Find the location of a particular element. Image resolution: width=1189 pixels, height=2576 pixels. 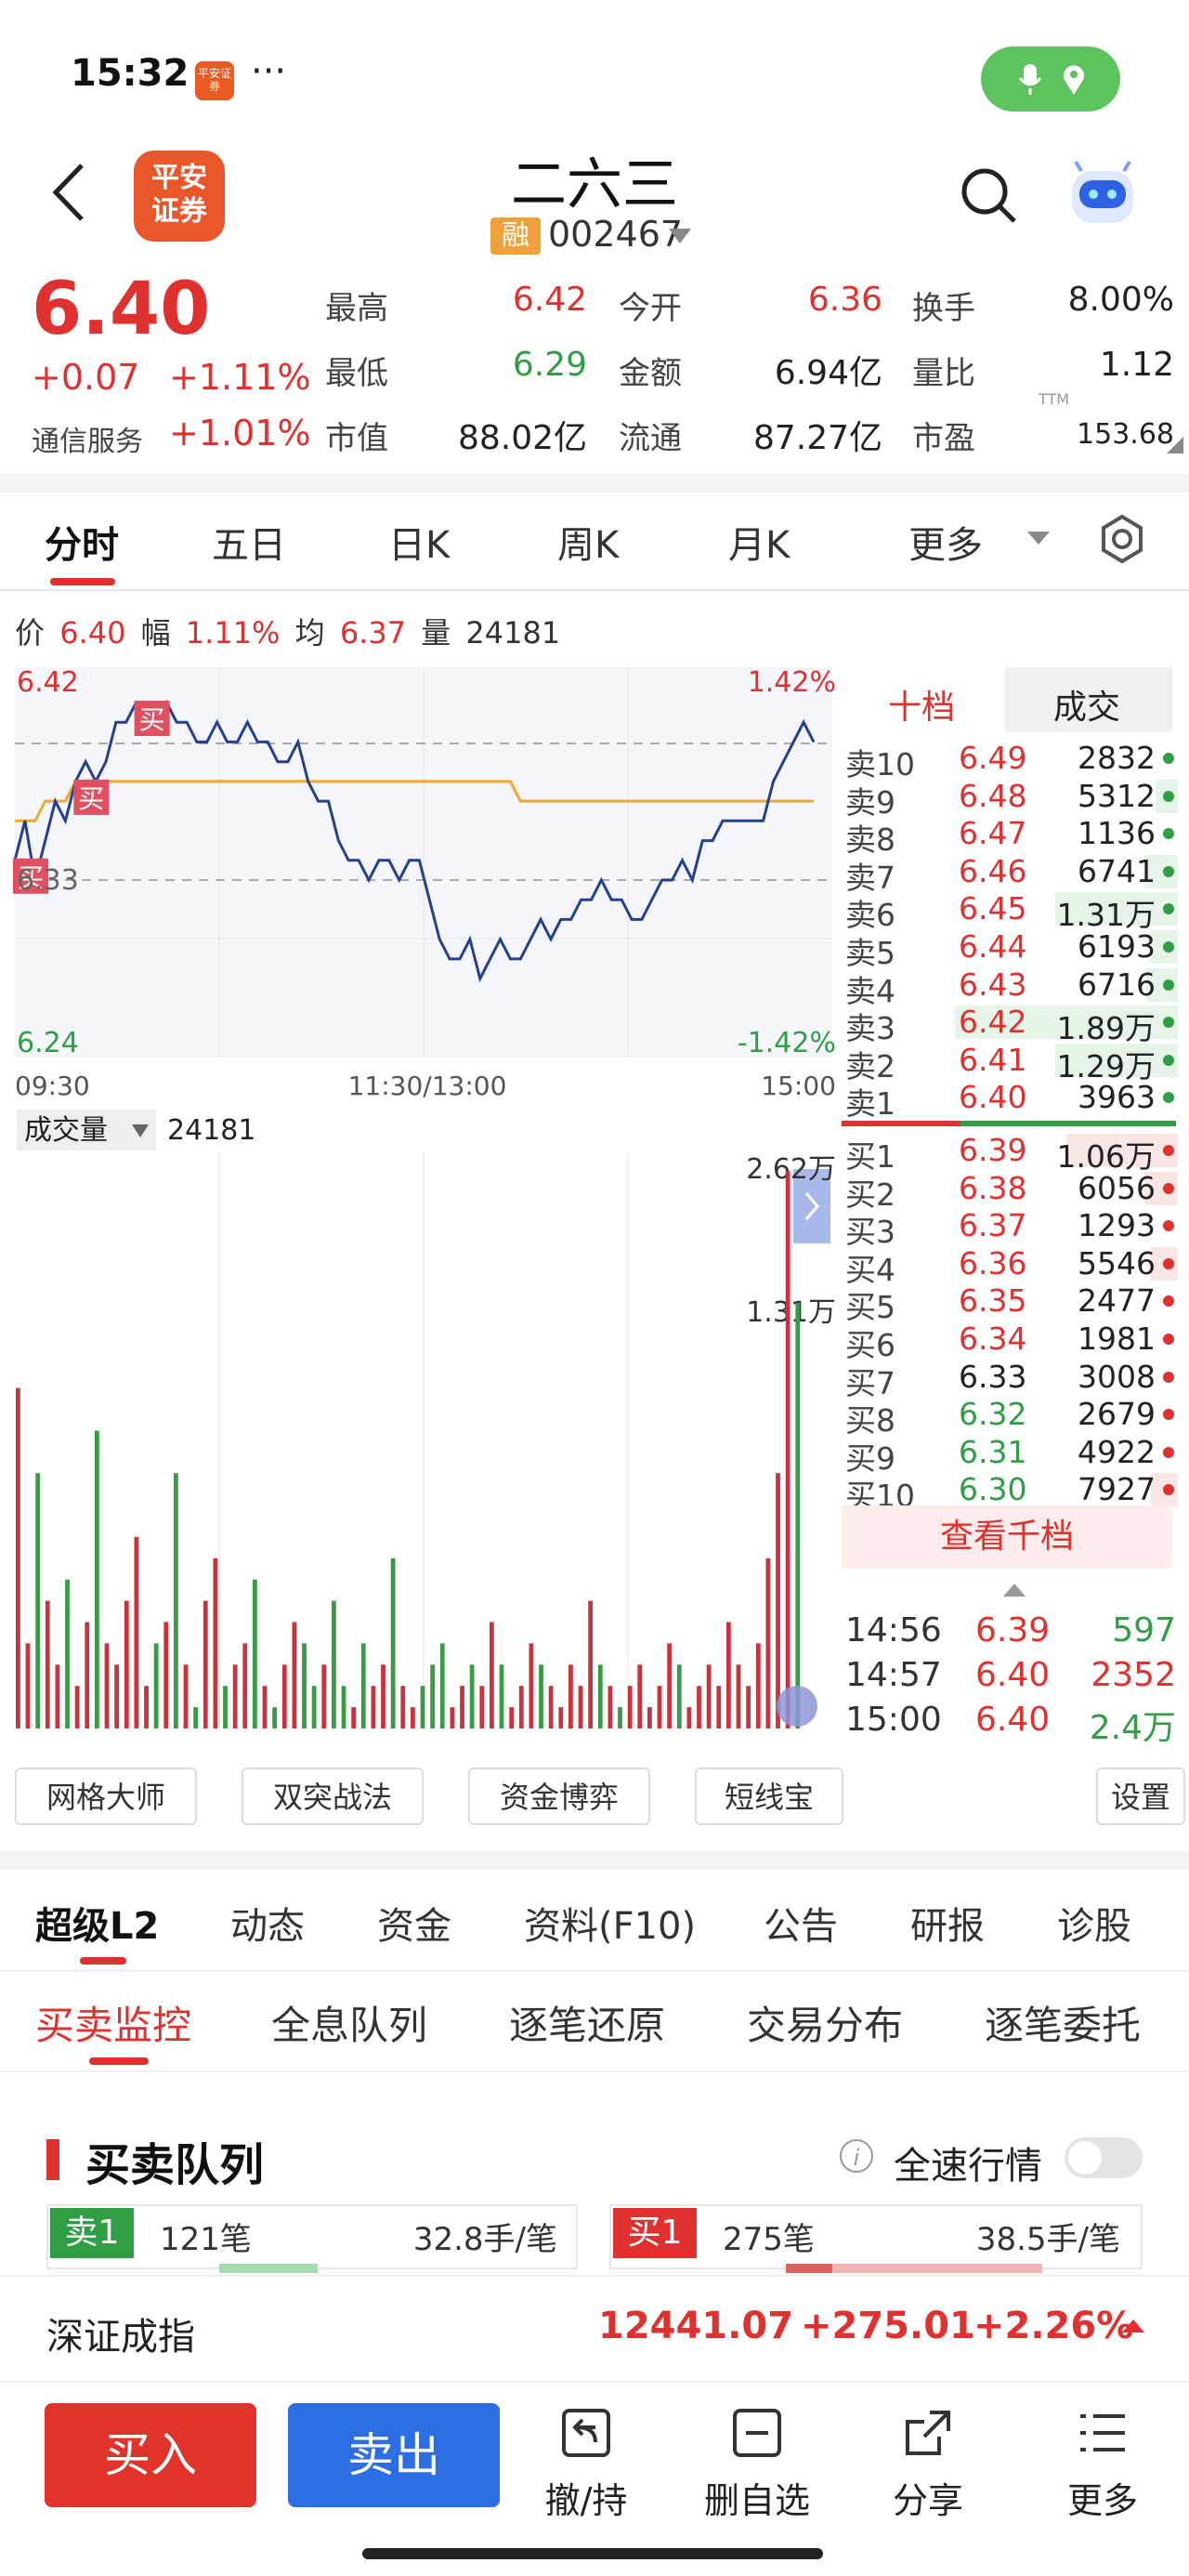

nav-remove-watchlist: 删自选 is located at coordinates (757, 2467).